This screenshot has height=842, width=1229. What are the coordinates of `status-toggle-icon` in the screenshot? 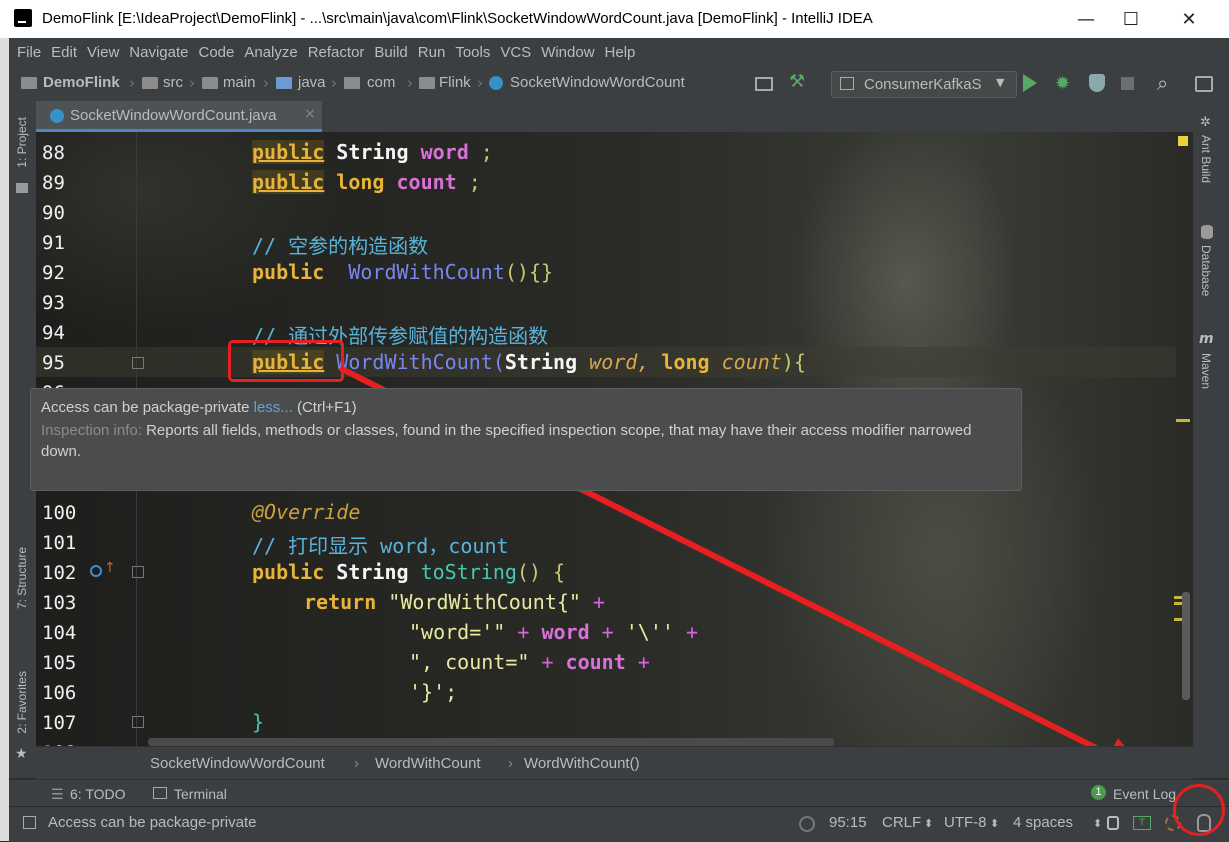 It's located at (29, 822).